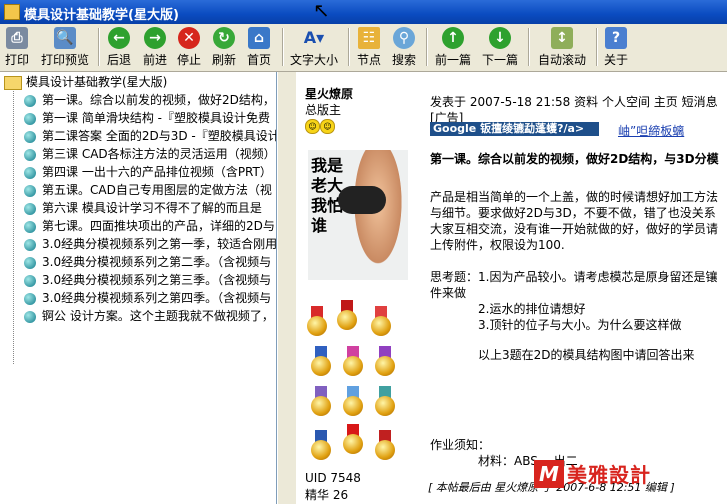 Image resolution: width=727 pixels, height=504 pixels. I want to click on stop-button: ✕ 停止, so click(189, 47).